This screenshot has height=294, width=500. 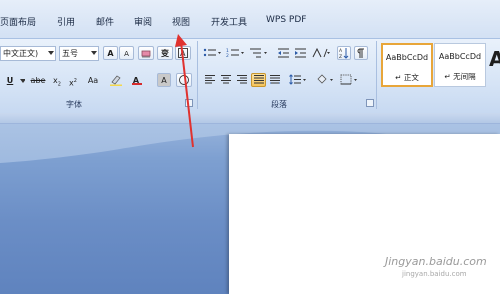 What do you see at coordinates (184, 91) in the screenshot?
I see `annotation-arrow-icon` at bounding box center [184, 91].